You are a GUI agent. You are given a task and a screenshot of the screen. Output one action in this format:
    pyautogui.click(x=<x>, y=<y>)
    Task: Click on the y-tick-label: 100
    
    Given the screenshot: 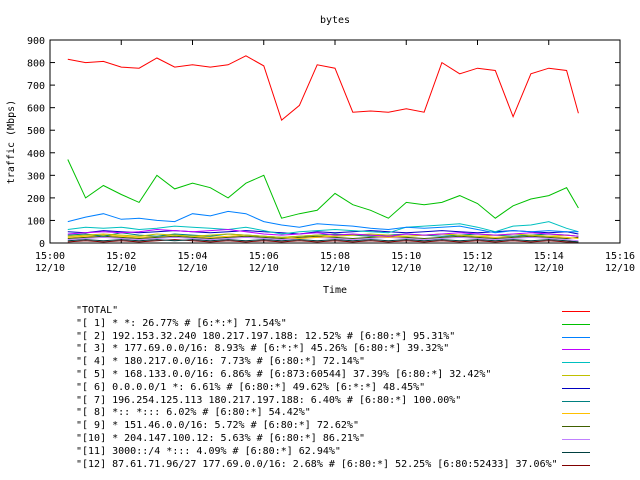 What is the action you would take?
    pyautogui.click(x=36, y=221)
    